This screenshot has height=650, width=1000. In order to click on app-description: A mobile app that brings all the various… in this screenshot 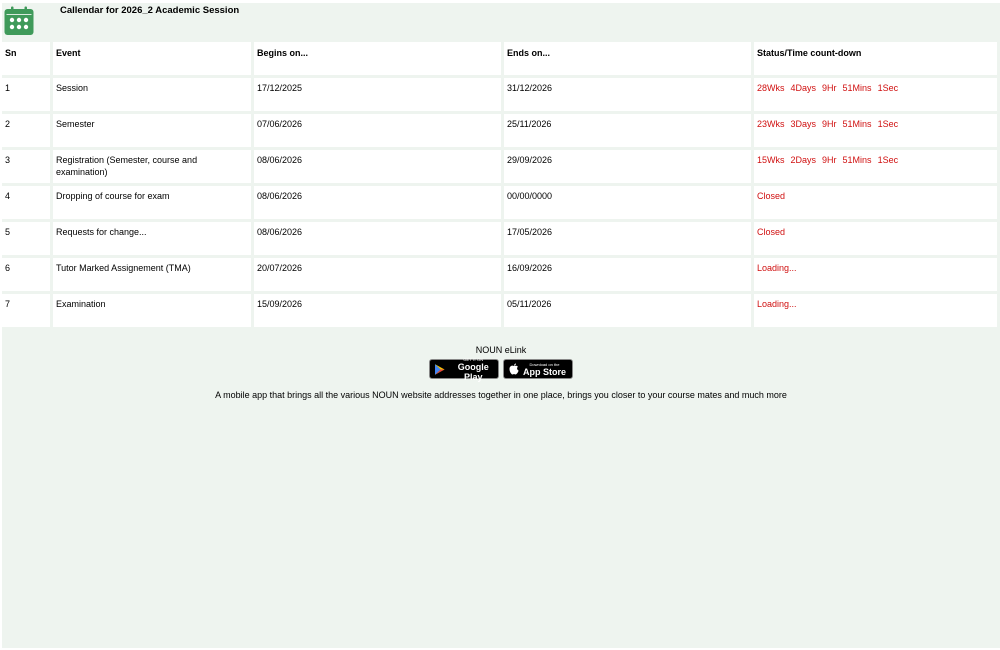, I will do `click(501, 395)`.